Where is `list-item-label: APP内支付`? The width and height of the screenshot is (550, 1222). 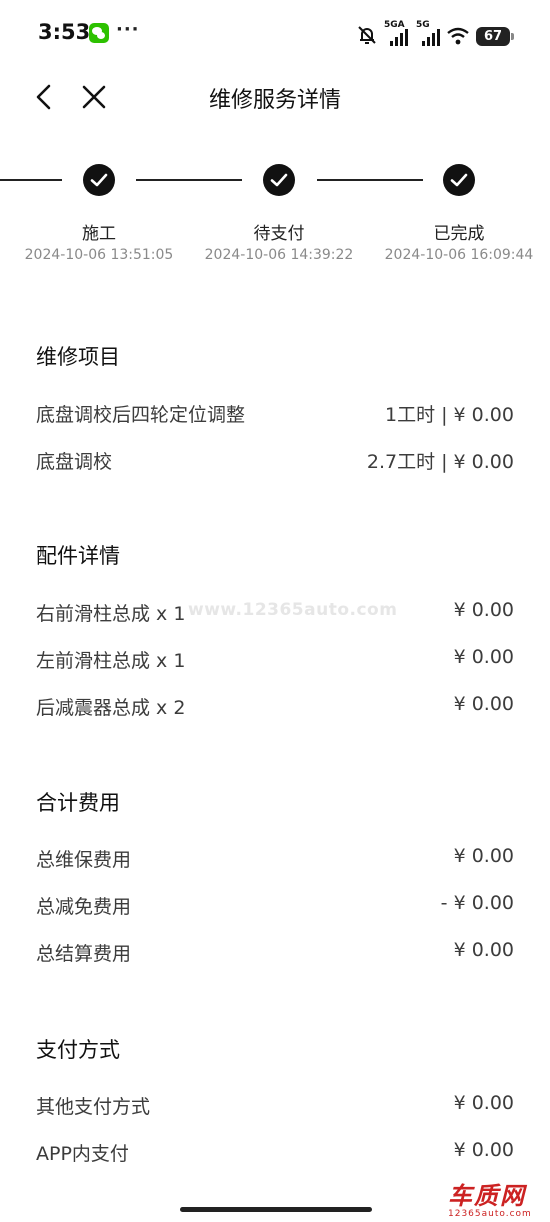
list-item-label: APP内支付 is located at coordinates (82, 1154).